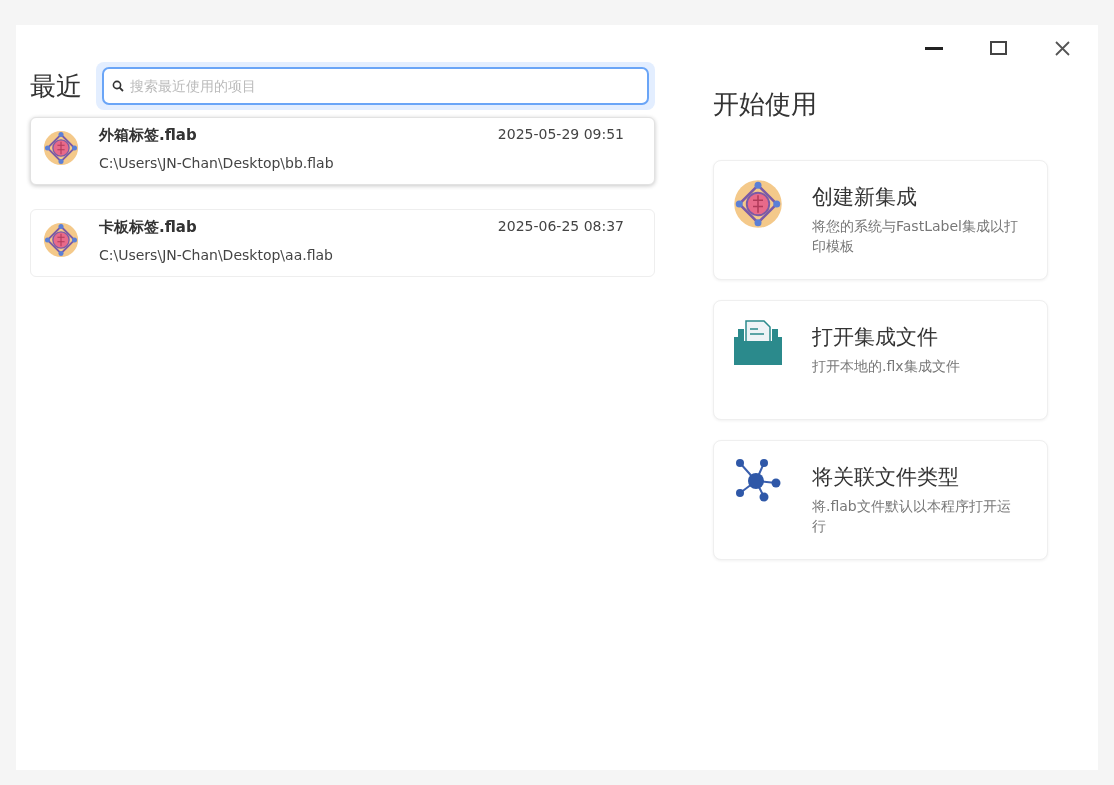  What do you see at coordinates (375, 86) in the screenshot?
I see `search-field: 搜索最近使用的项目` at bounding box center [375, 86].